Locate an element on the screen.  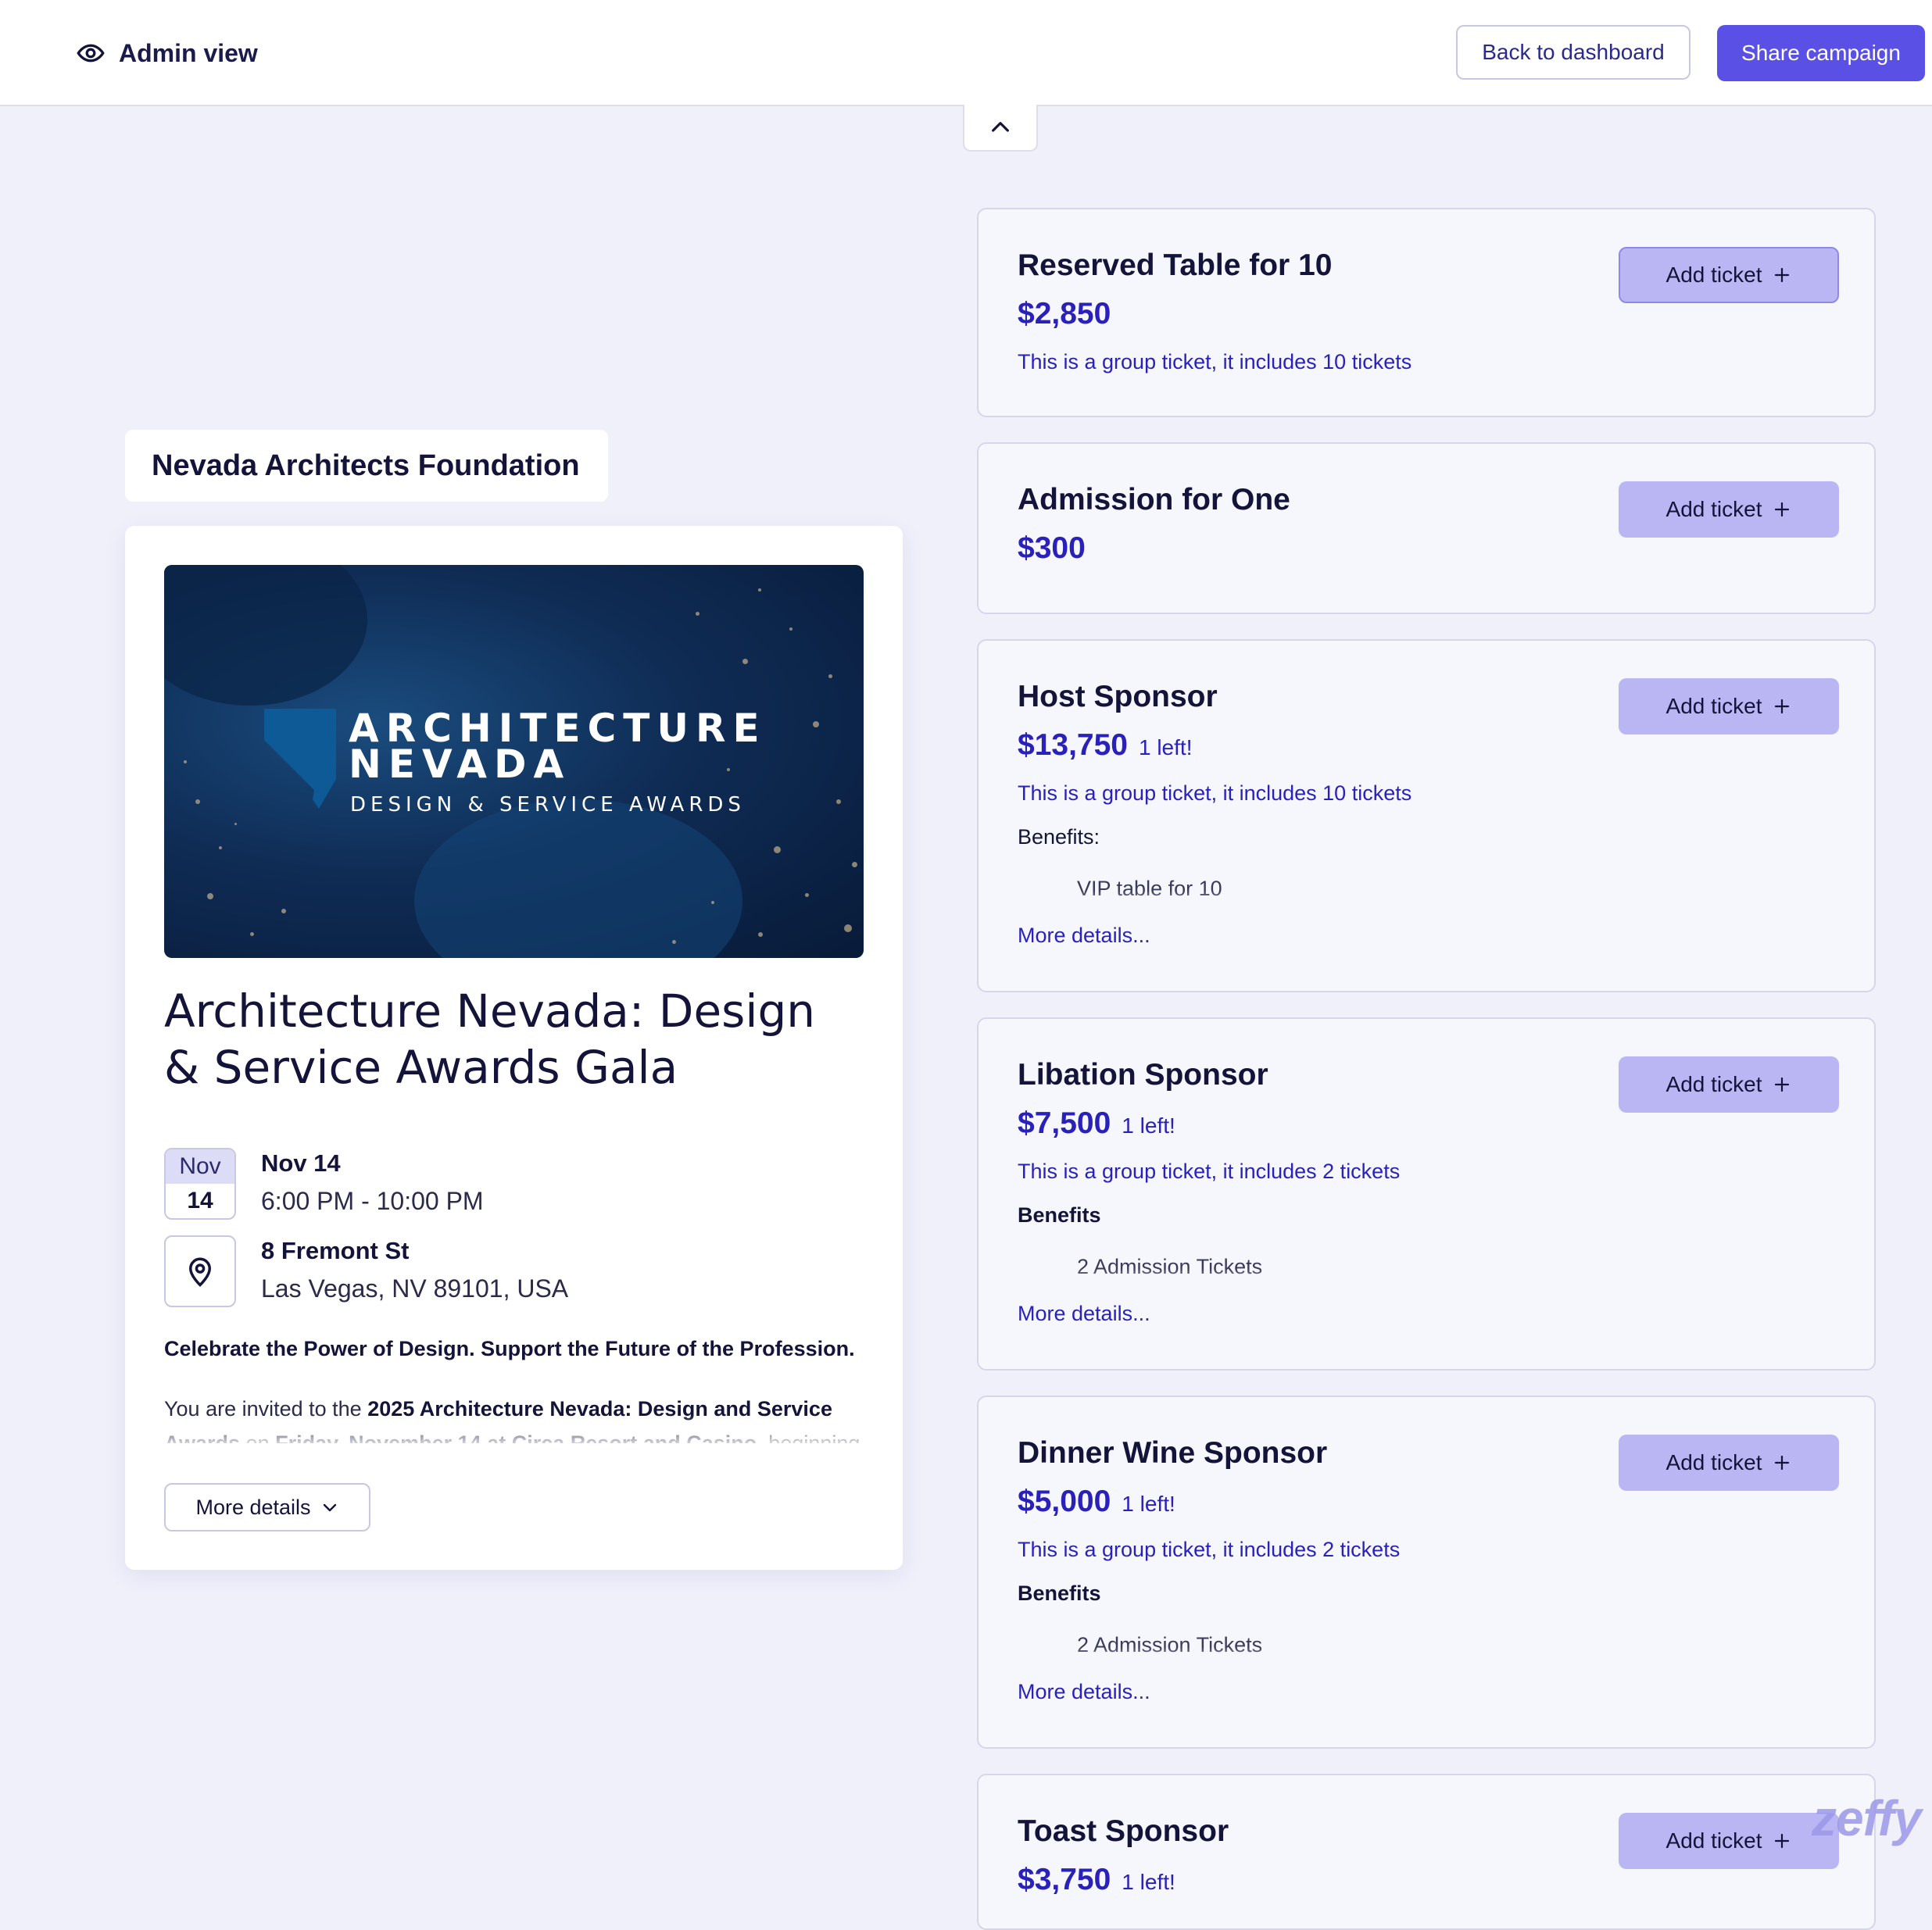
event-time: 6:00 PM - 10:00 PM is located at coordinates (372, 1201).